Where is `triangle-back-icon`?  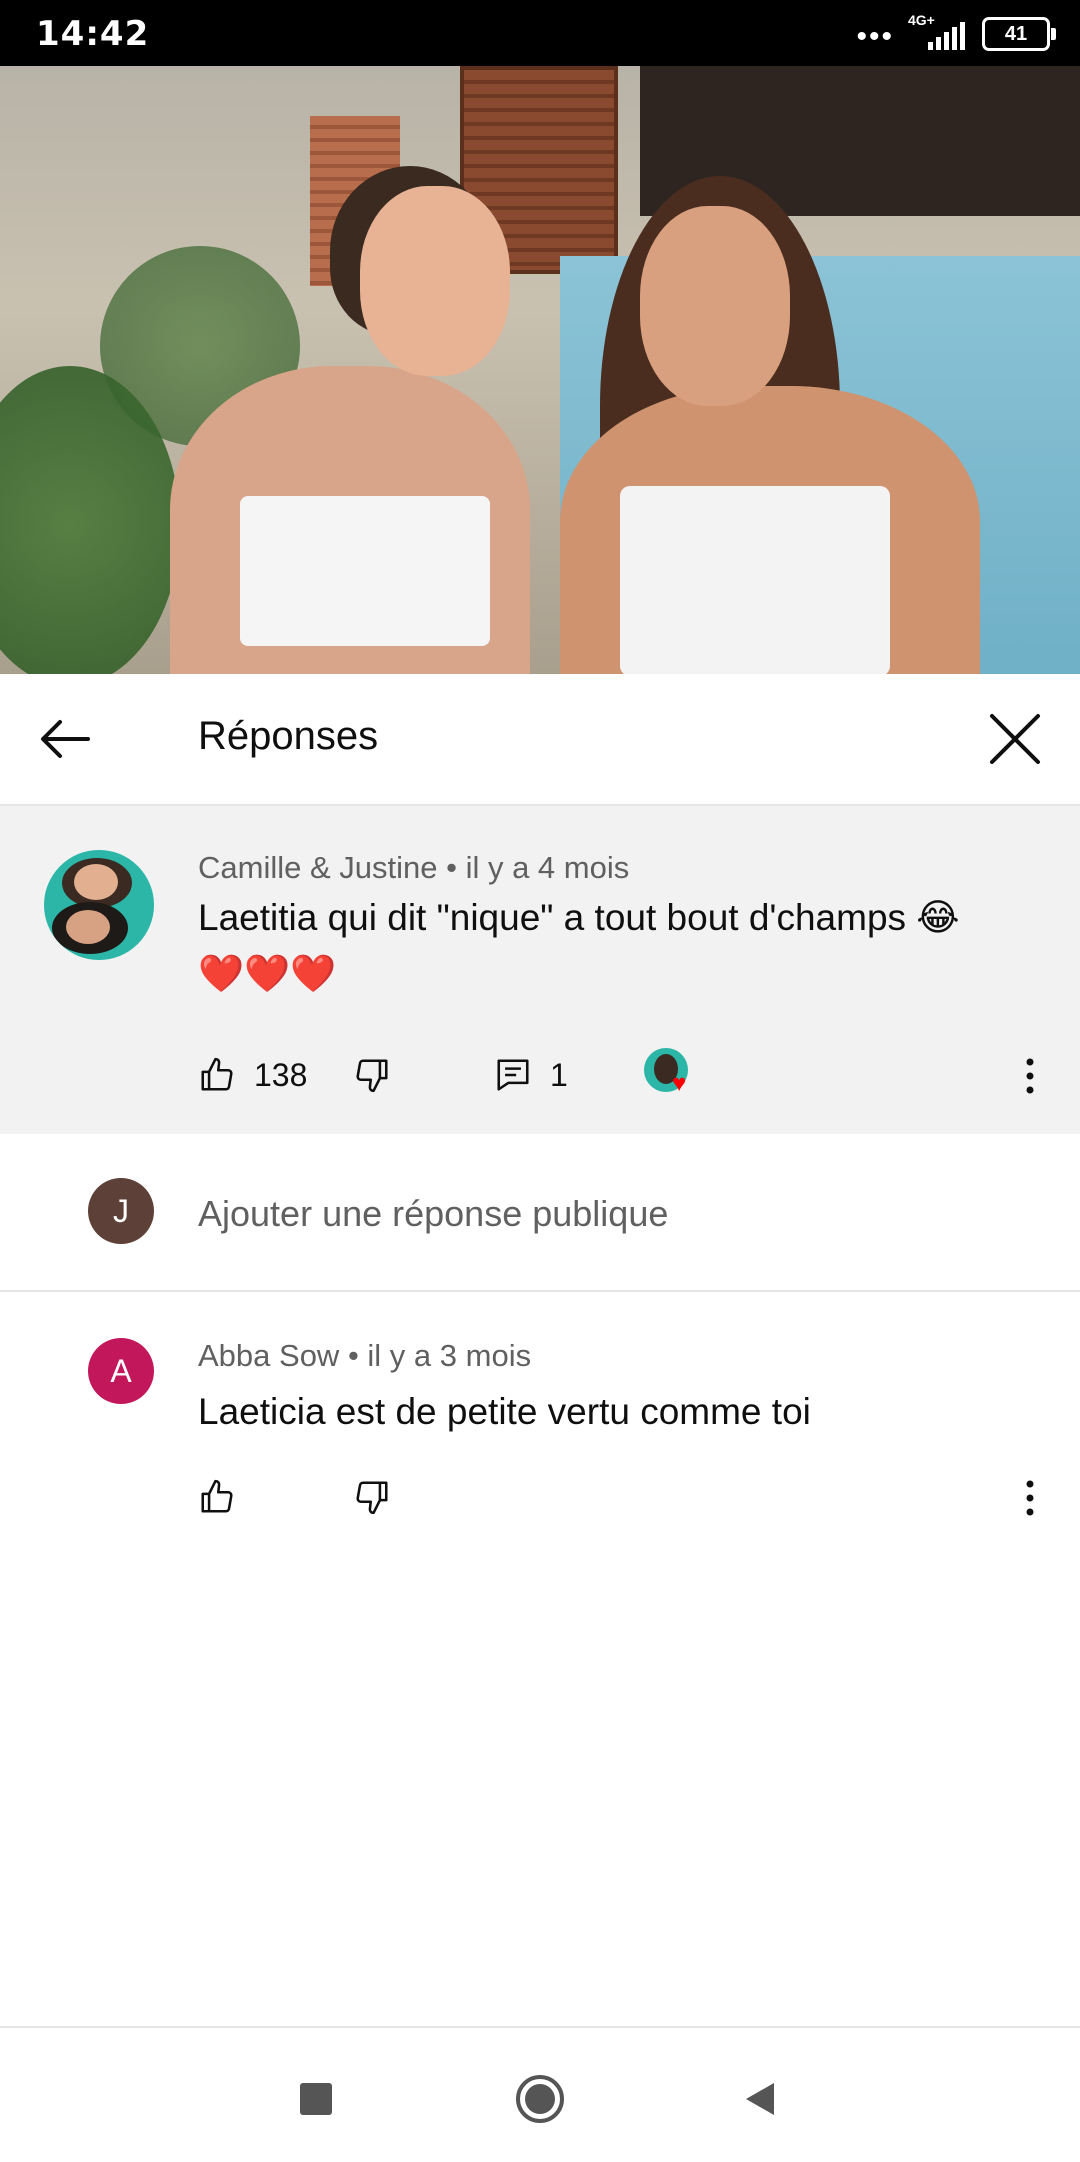
triangle-back-icon is located at coordinates (760, 2099).